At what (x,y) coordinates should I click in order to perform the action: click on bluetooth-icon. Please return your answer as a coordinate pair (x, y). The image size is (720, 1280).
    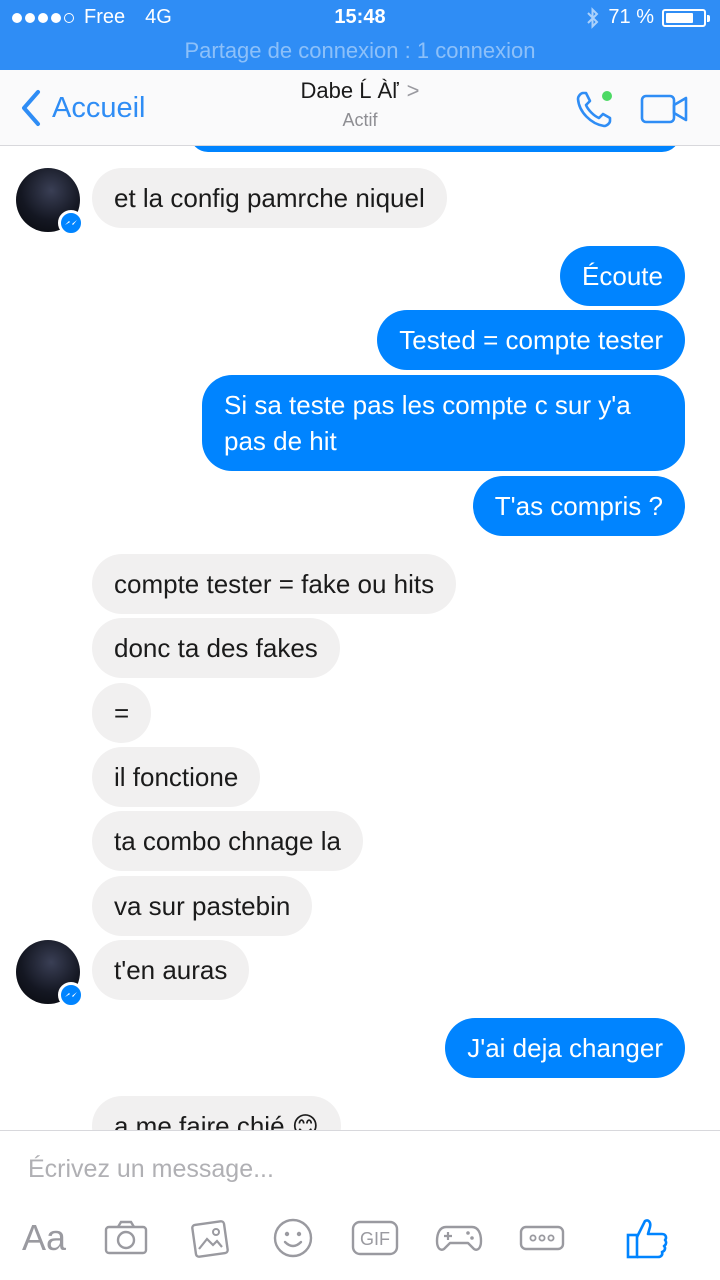
    Looking at the image, I should click on (593, 17).